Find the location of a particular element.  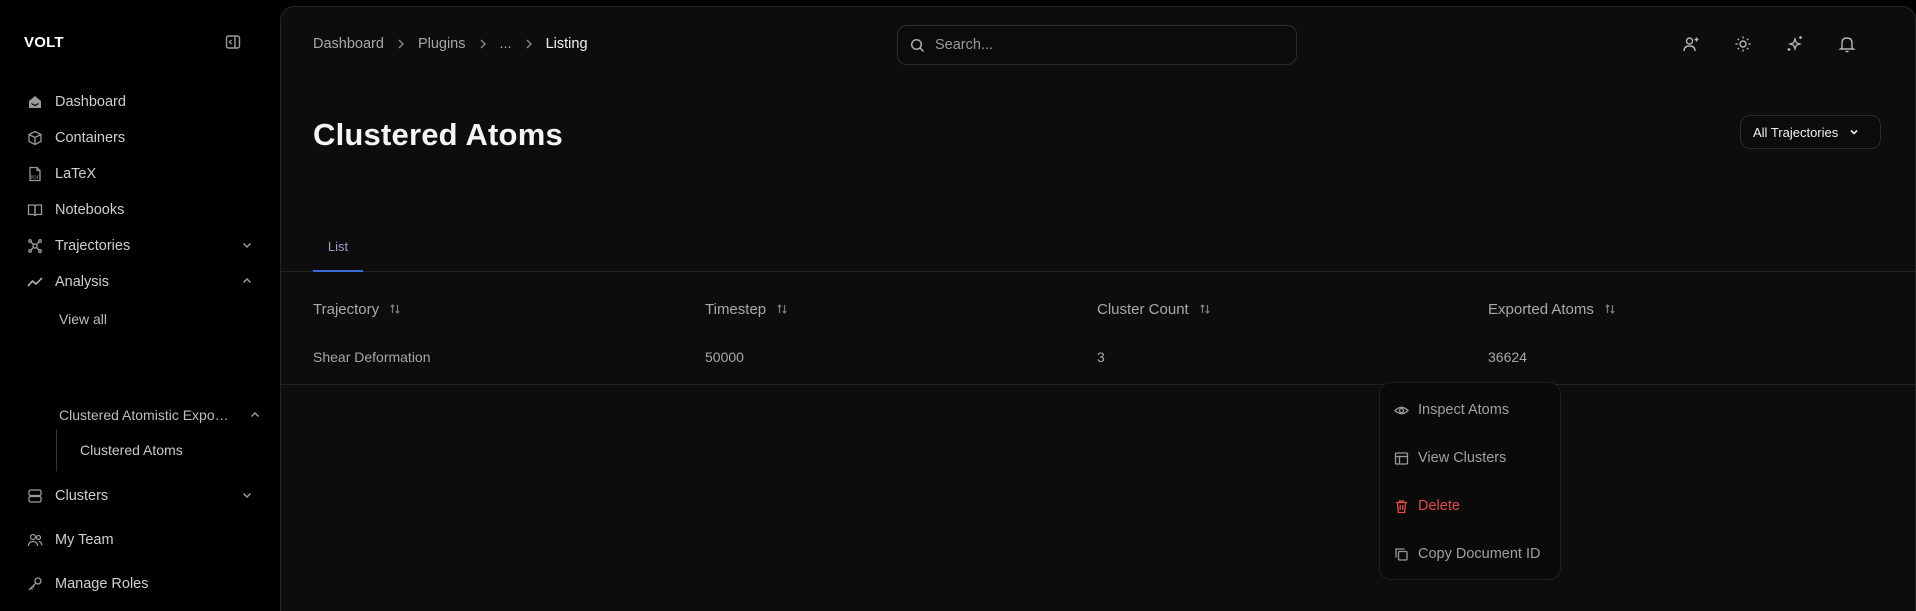

trash-icon is located at coordinates (1401, 506).